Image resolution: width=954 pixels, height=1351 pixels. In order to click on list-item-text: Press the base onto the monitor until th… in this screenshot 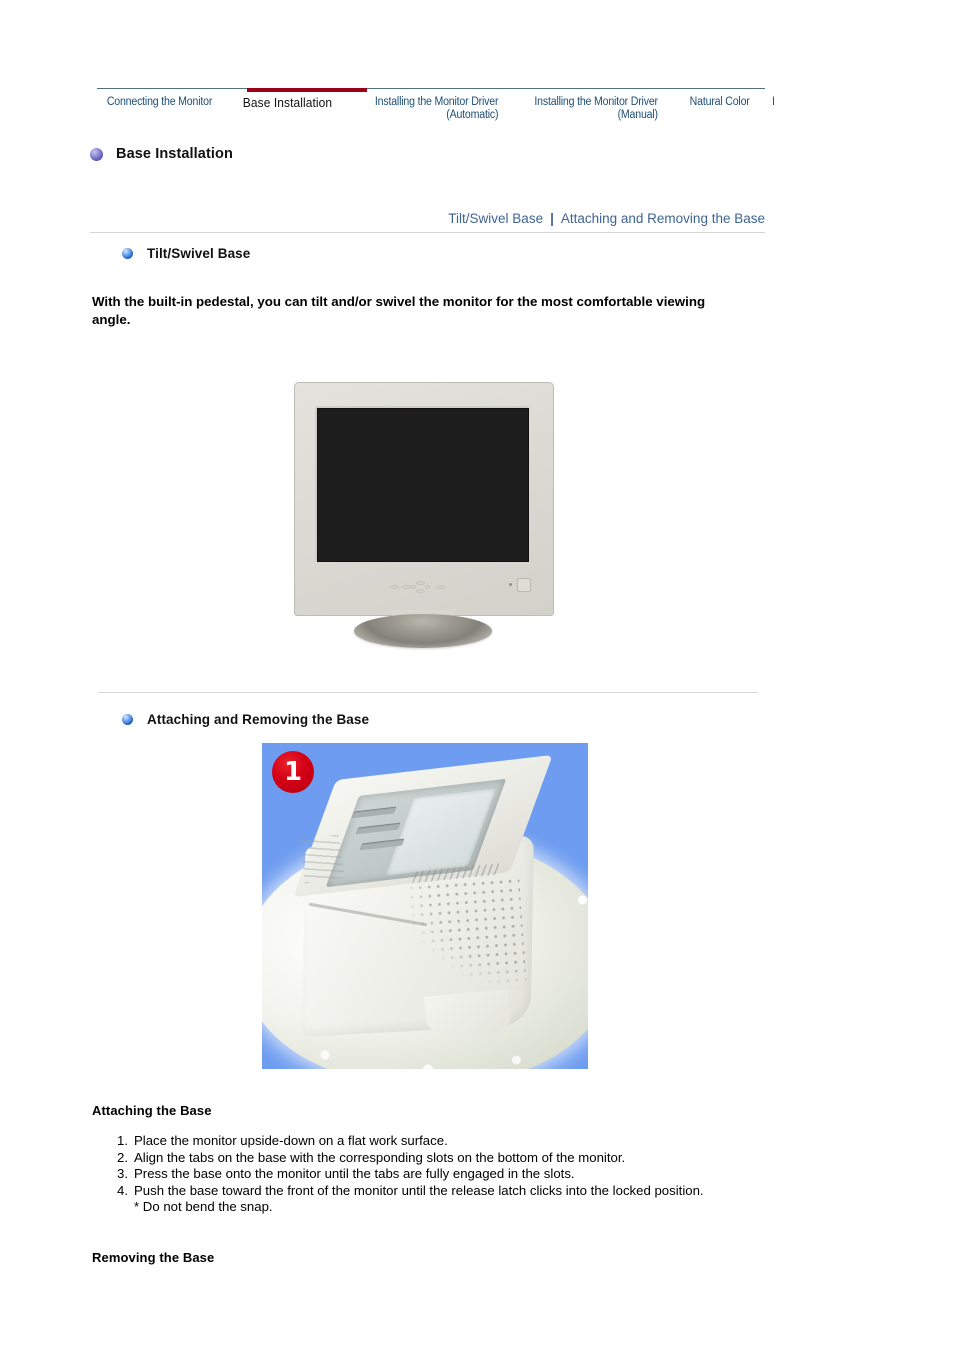, I will do `click(354, 1174)`.